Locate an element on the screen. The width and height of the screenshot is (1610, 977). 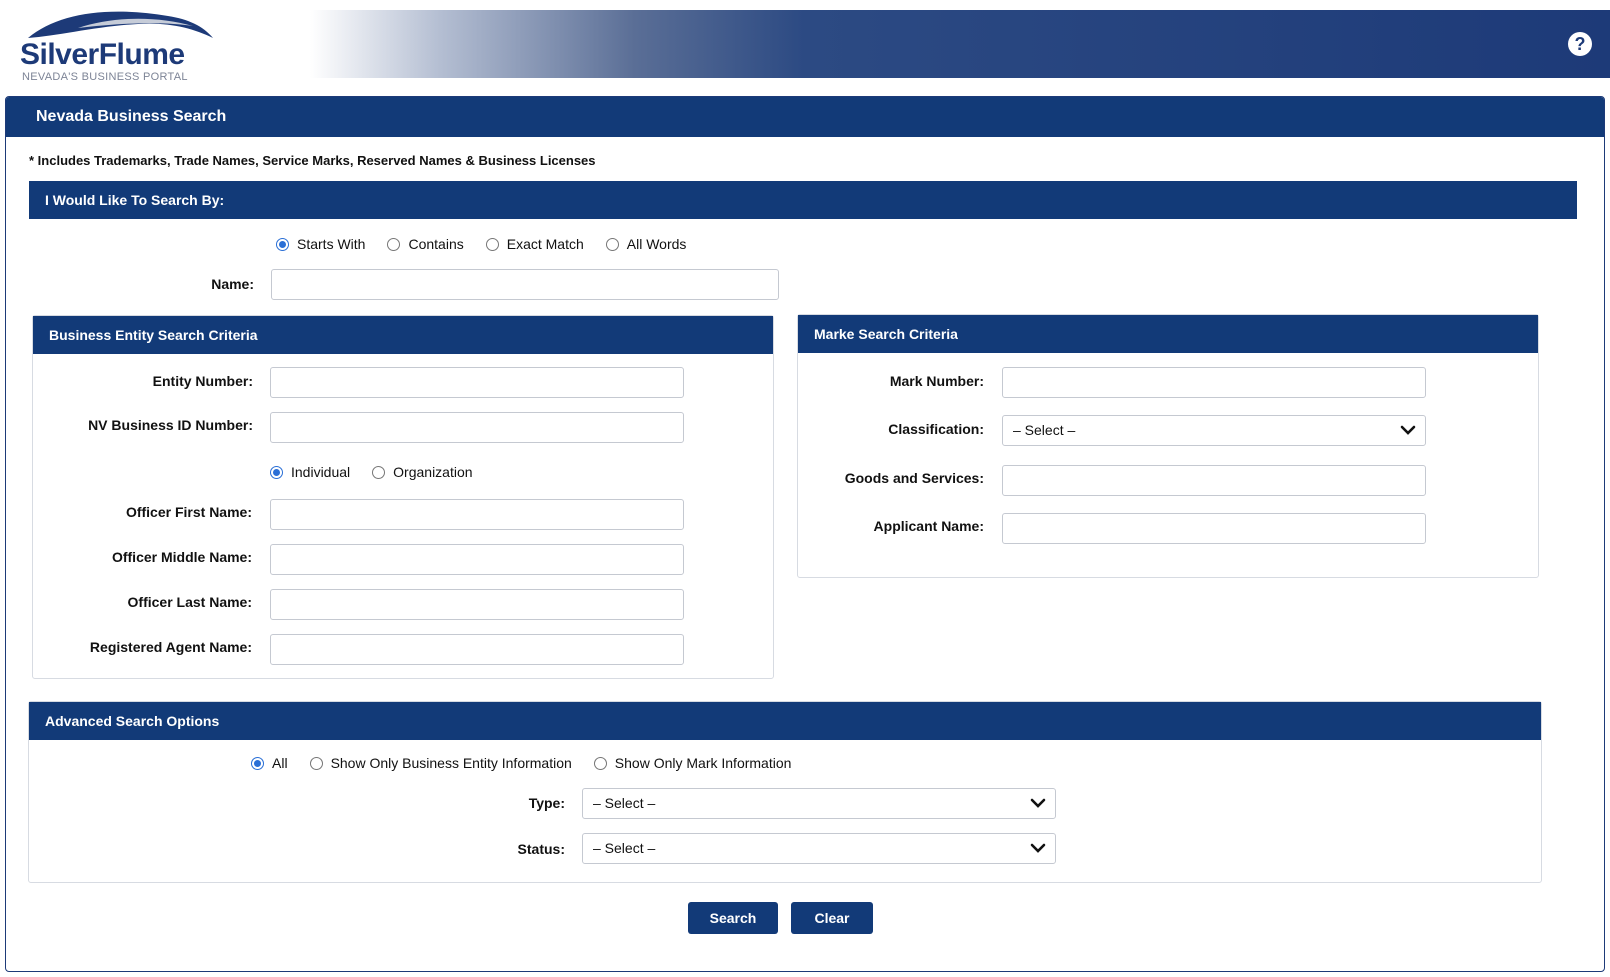
classification-label: Classification: is located at coordinates (936, 429).